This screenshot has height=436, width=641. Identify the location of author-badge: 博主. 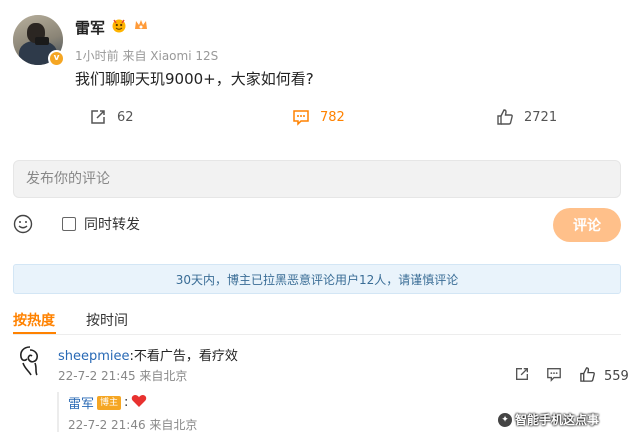
(109, 402).